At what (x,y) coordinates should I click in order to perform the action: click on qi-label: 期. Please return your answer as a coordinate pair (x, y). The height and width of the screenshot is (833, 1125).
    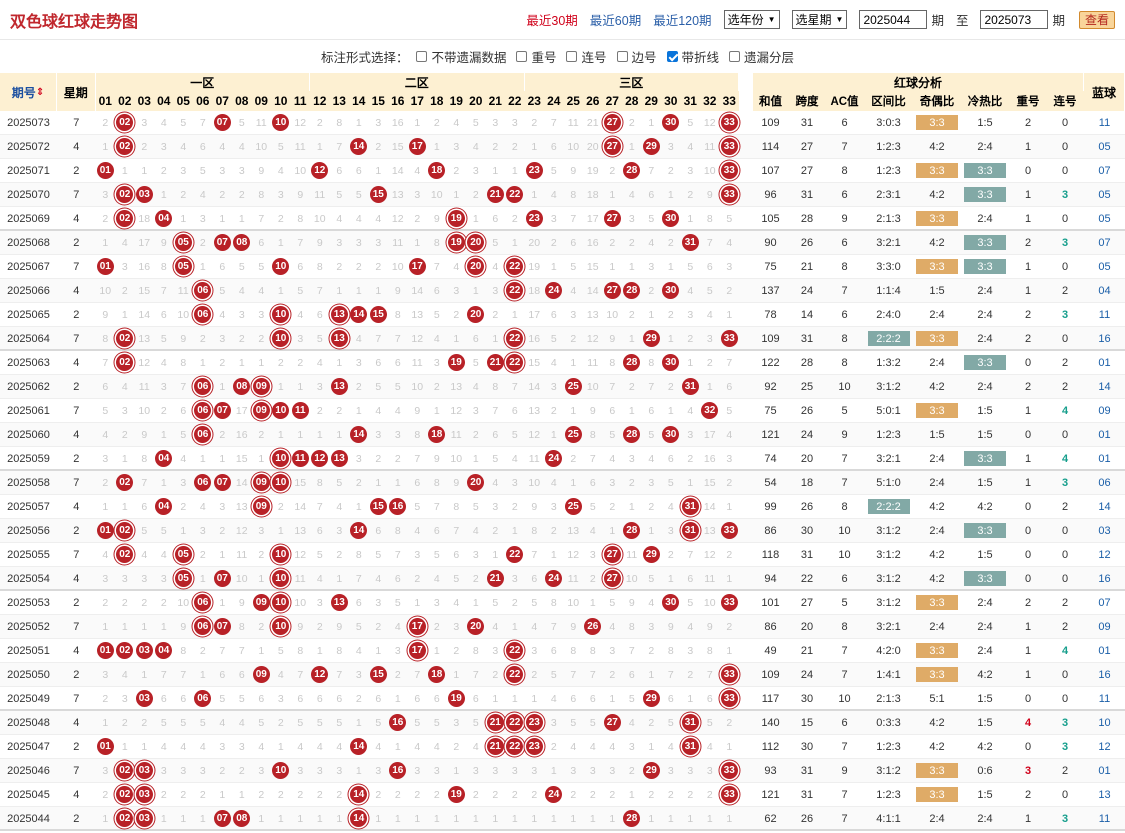
    Looking at the image, I should click on (937, 21).